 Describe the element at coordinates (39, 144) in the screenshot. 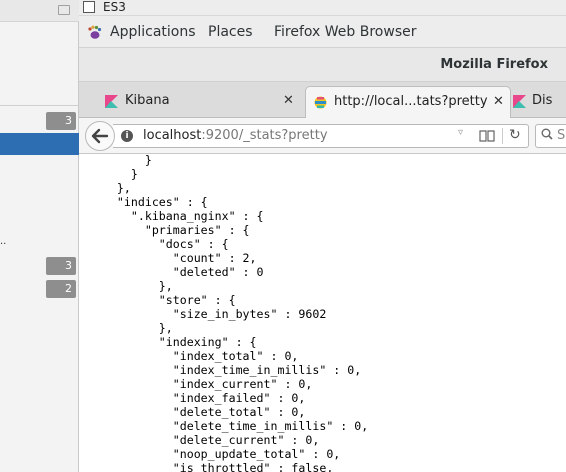

I see `selected-list-item` at that location.